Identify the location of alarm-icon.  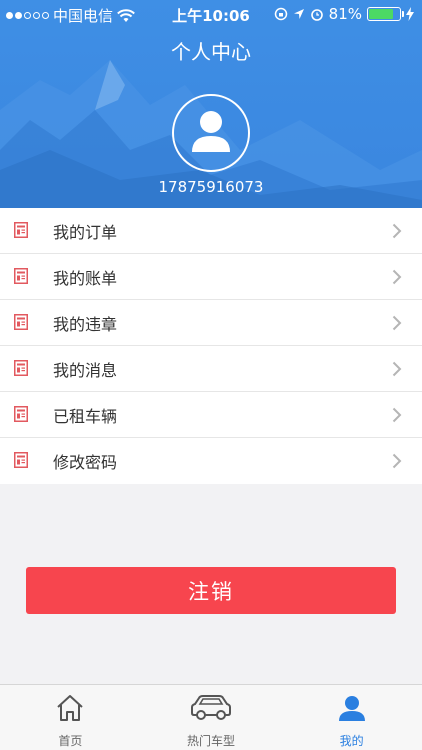
(316, 15).